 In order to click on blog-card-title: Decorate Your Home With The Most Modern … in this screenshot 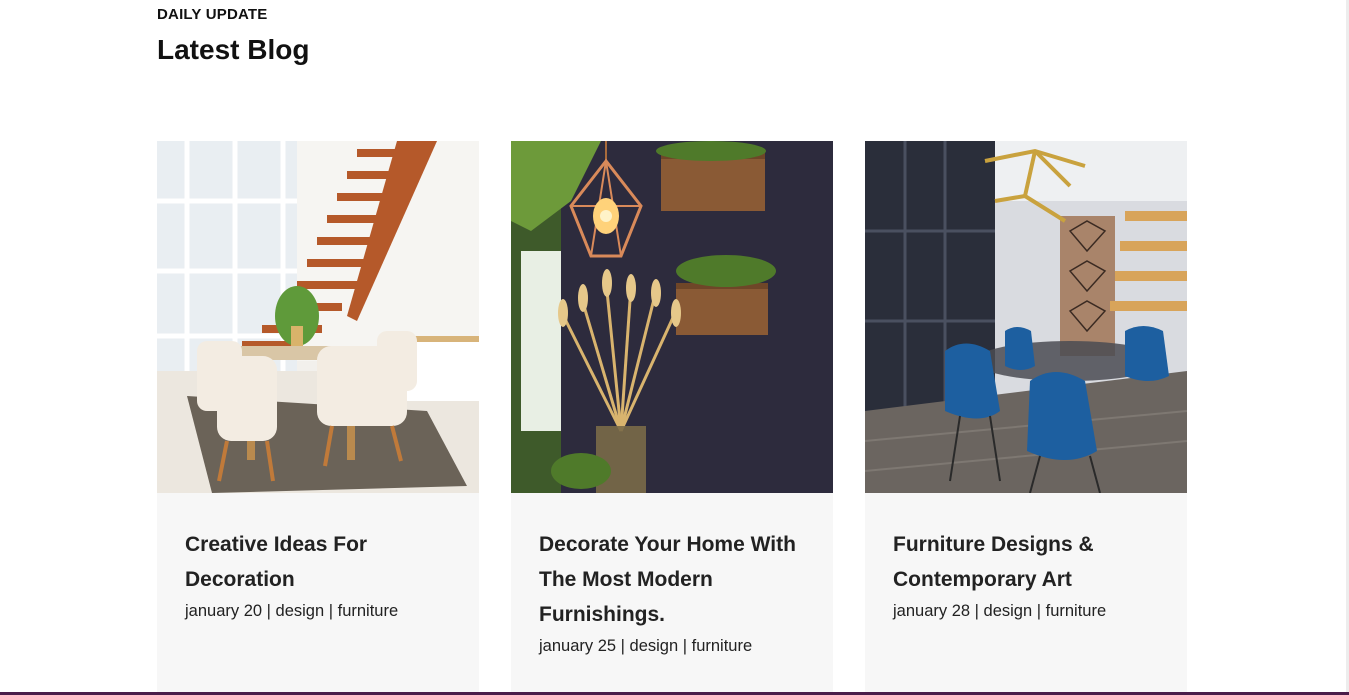, I will do `click(672, 579)`.